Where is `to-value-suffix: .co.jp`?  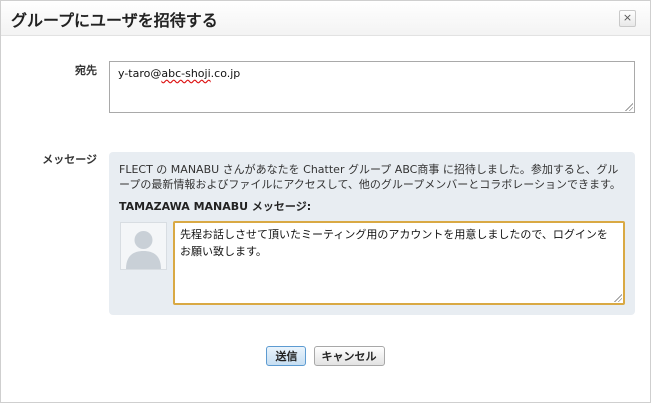
to-value-suffix: .co.jp is located at coordinates (225, 73).